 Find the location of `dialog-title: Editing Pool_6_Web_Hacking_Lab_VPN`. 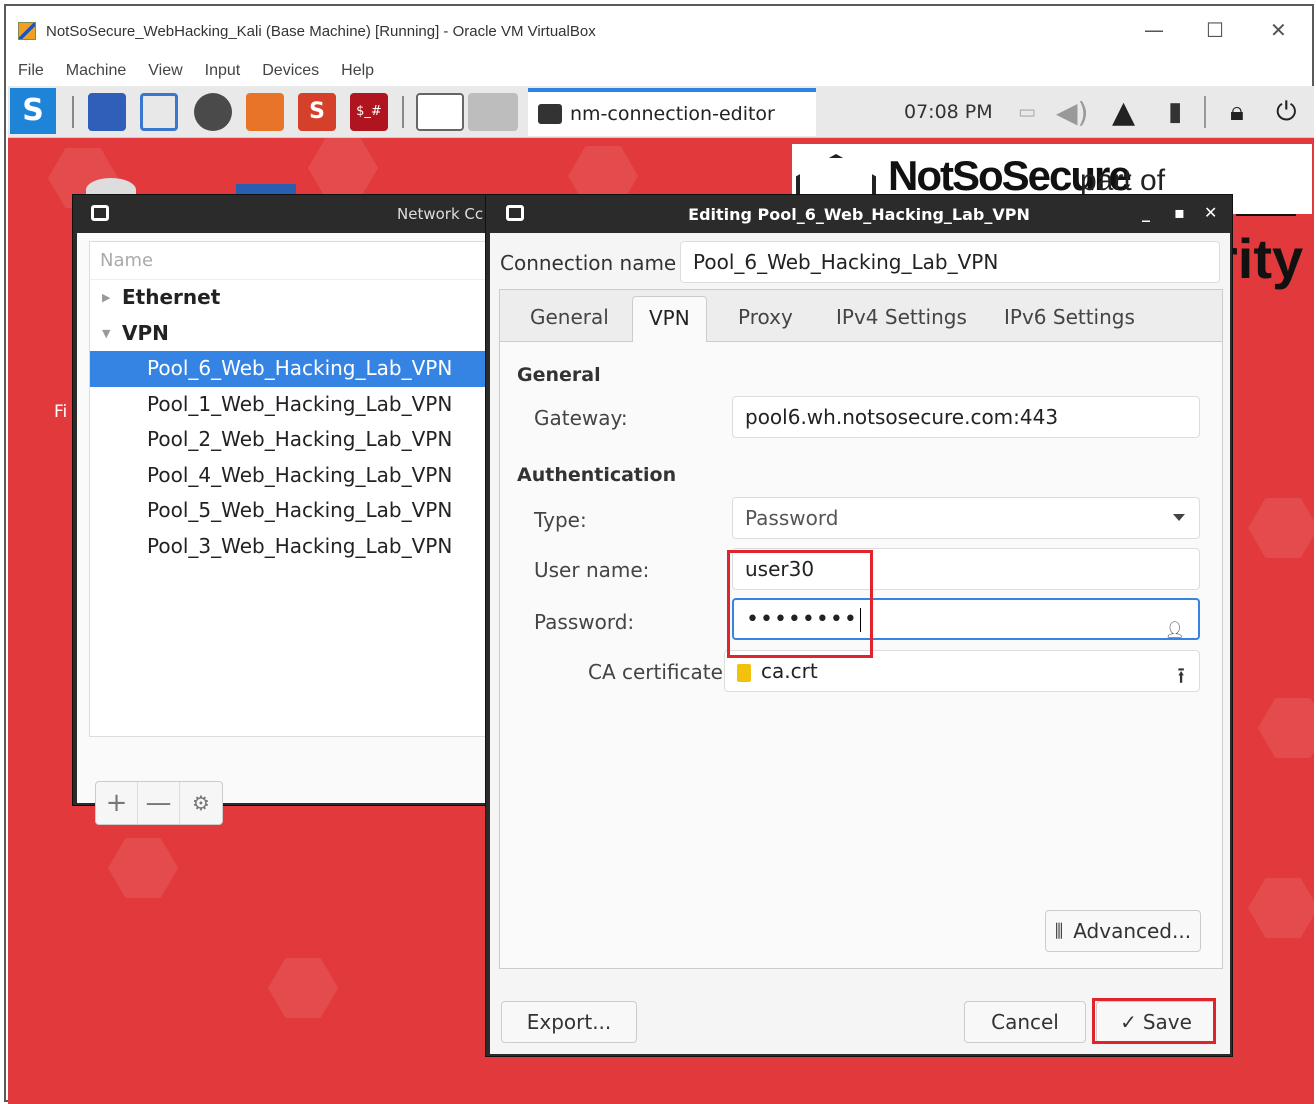

dialog-title: Editing Pool_6_Web_Hacking_Lab_VPN is located at coordinates (859, 214).